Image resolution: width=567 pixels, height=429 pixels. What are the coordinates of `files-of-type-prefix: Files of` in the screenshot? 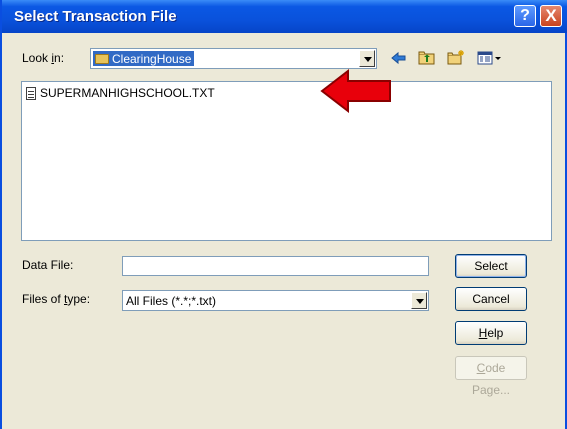 It's located at (43, 299).